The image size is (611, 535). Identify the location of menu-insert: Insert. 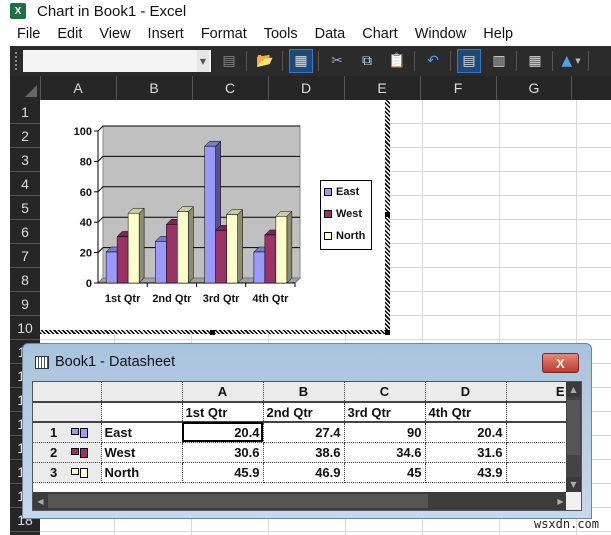
(166, 34).